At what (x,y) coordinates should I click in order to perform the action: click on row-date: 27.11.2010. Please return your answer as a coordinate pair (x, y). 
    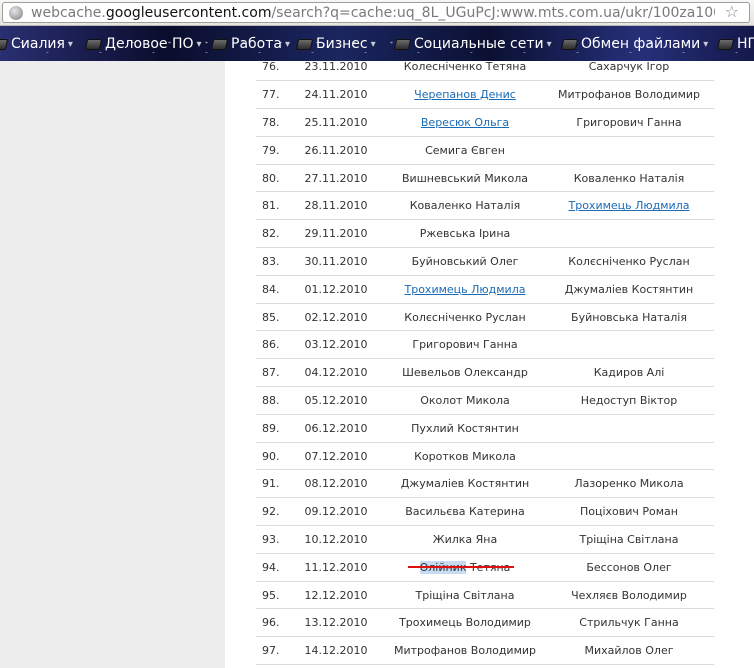
    Looking at the image, I should click on (336, 178).